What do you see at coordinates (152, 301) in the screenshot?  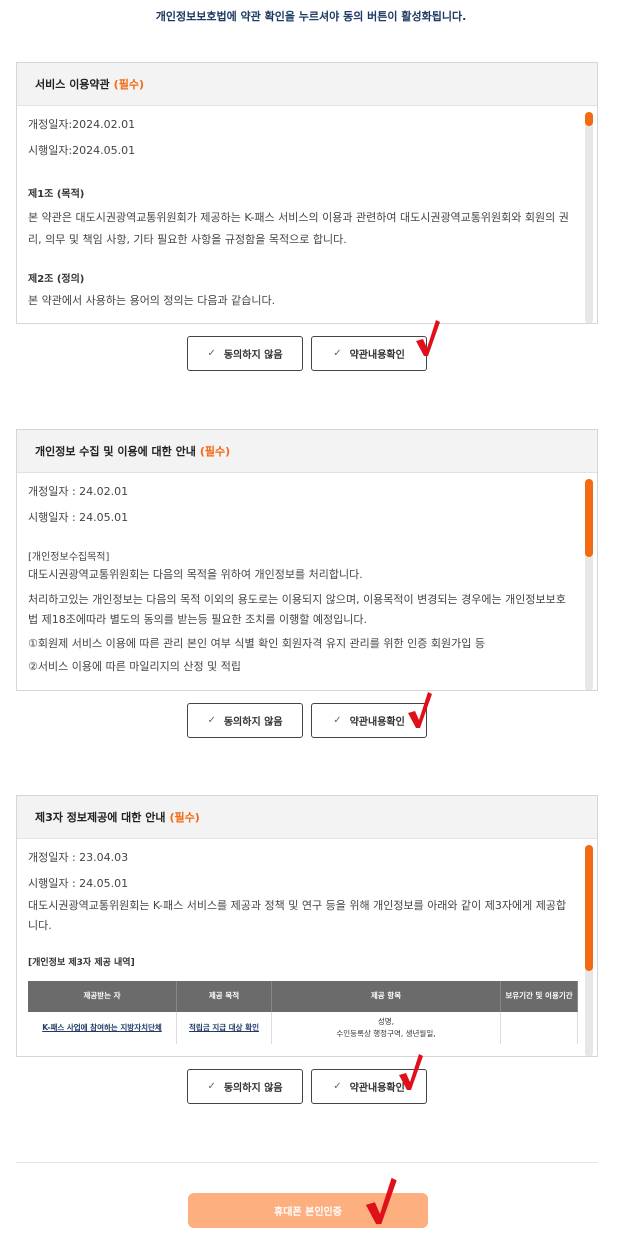 I see `article-text: 본 약관에서 사용하는 용어의 정의는 다음과 같습니다.` at bounding box center [152, 301].